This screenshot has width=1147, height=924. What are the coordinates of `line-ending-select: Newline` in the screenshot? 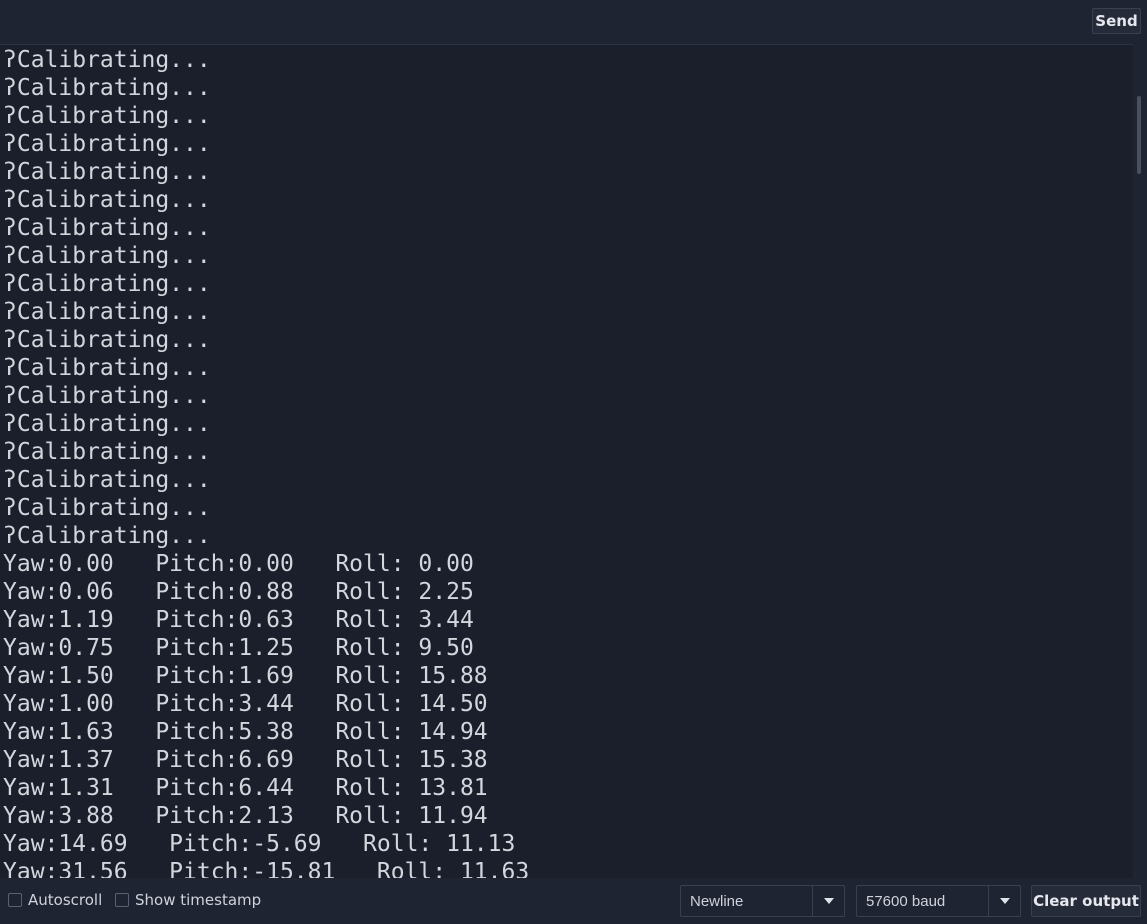 It's located at (762, 901).